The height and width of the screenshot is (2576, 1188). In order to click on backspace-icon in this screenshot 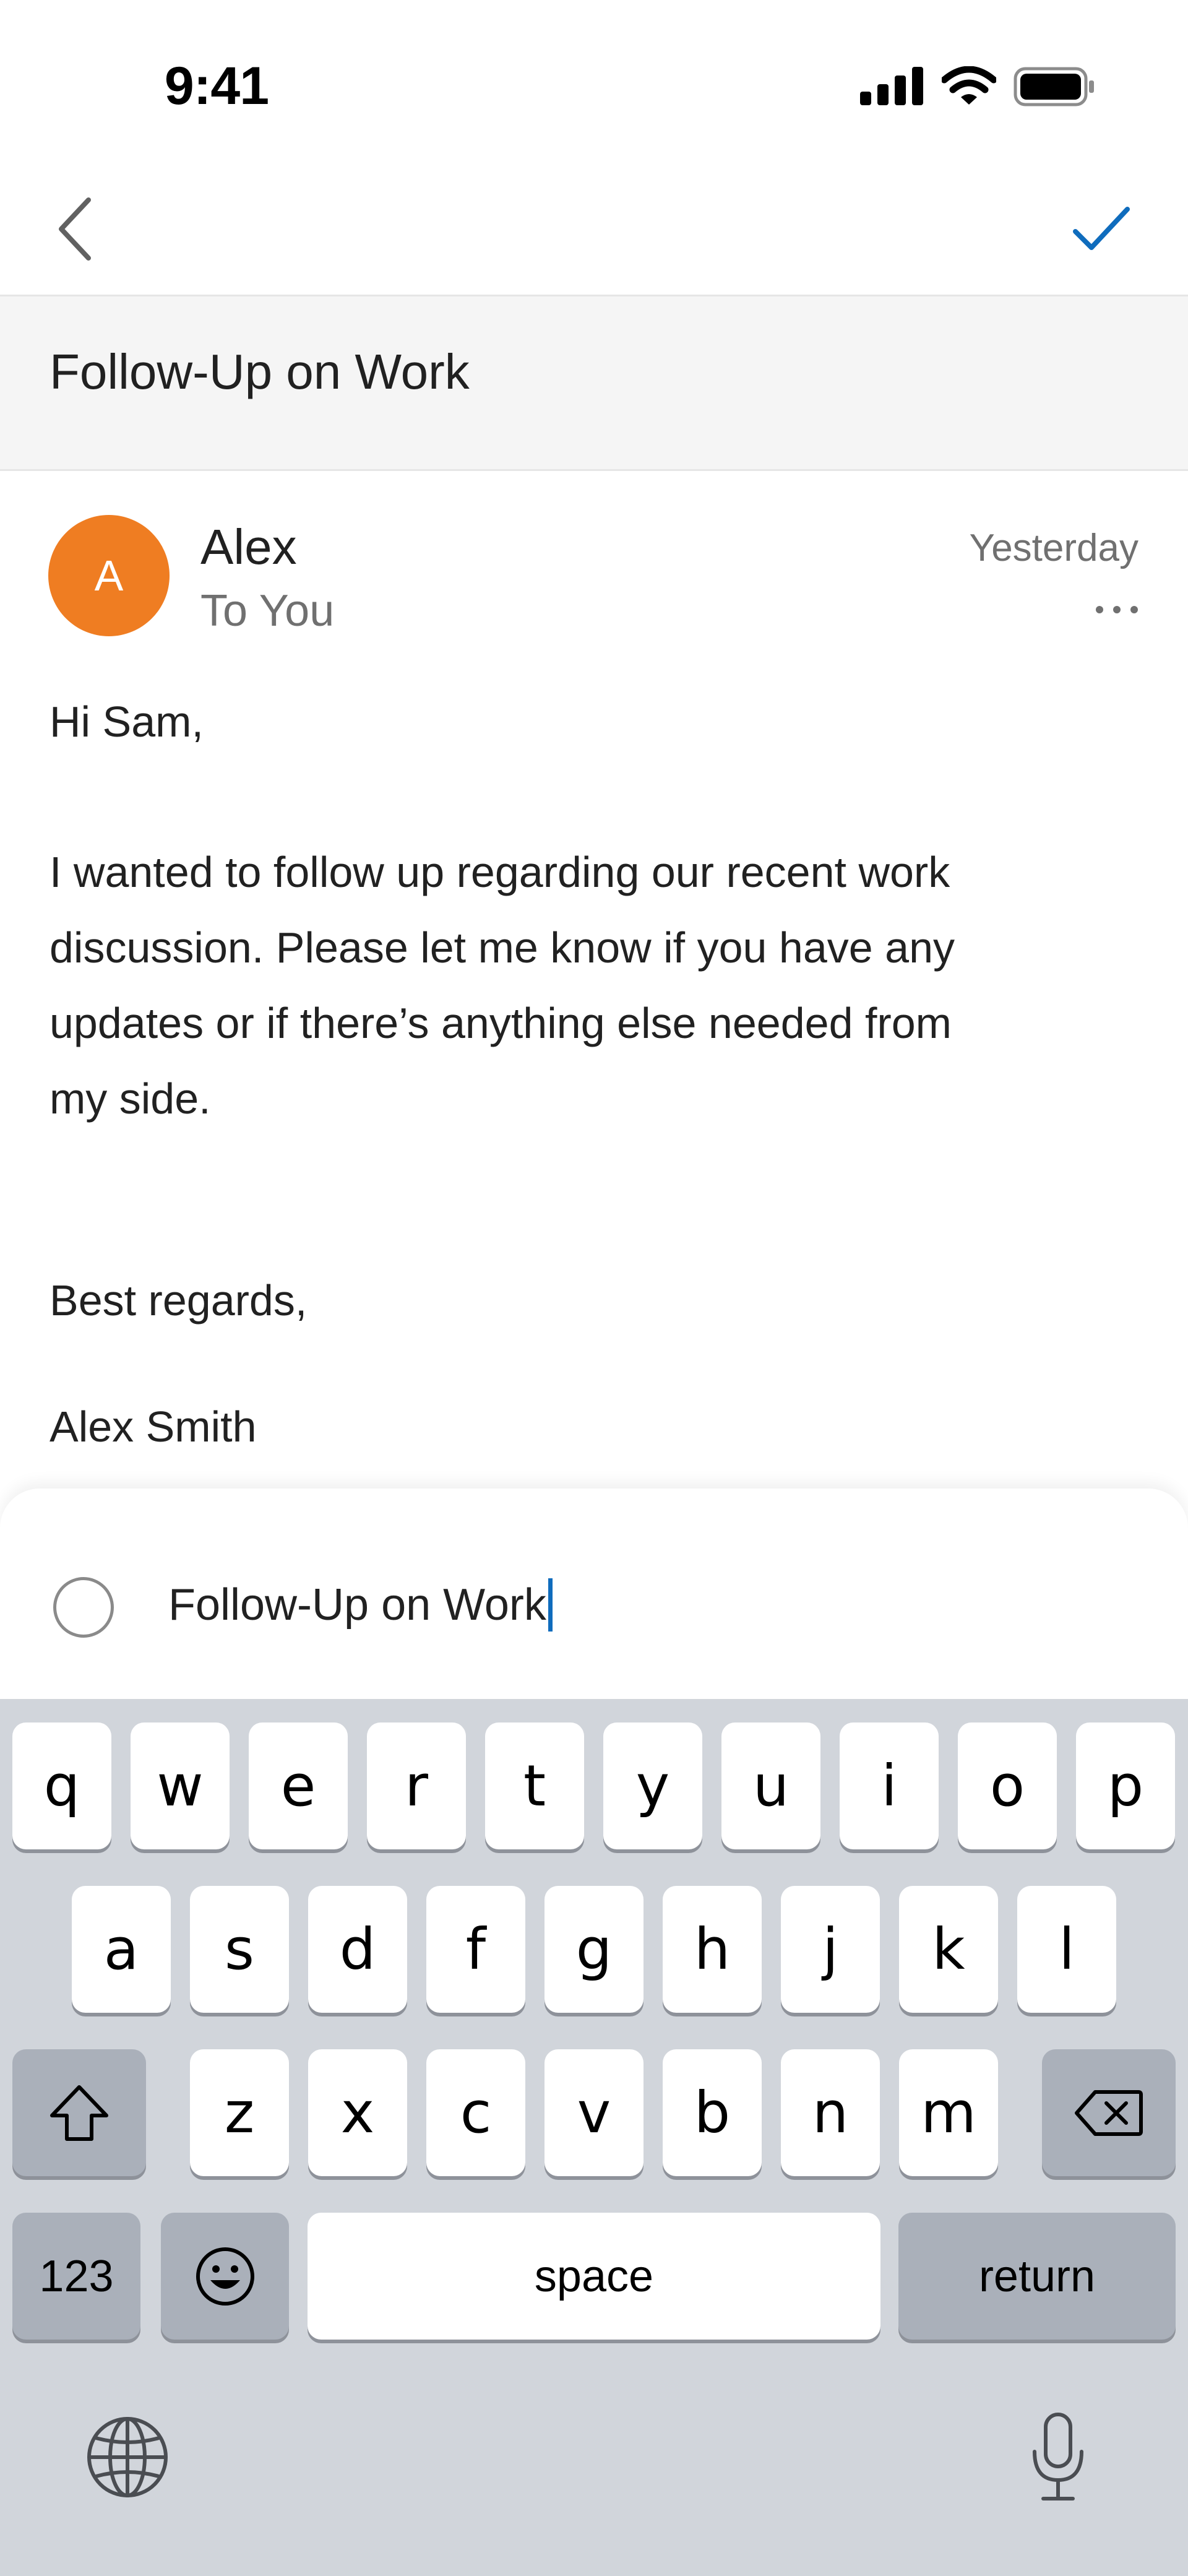, I will do `click(1109, 2113)`.